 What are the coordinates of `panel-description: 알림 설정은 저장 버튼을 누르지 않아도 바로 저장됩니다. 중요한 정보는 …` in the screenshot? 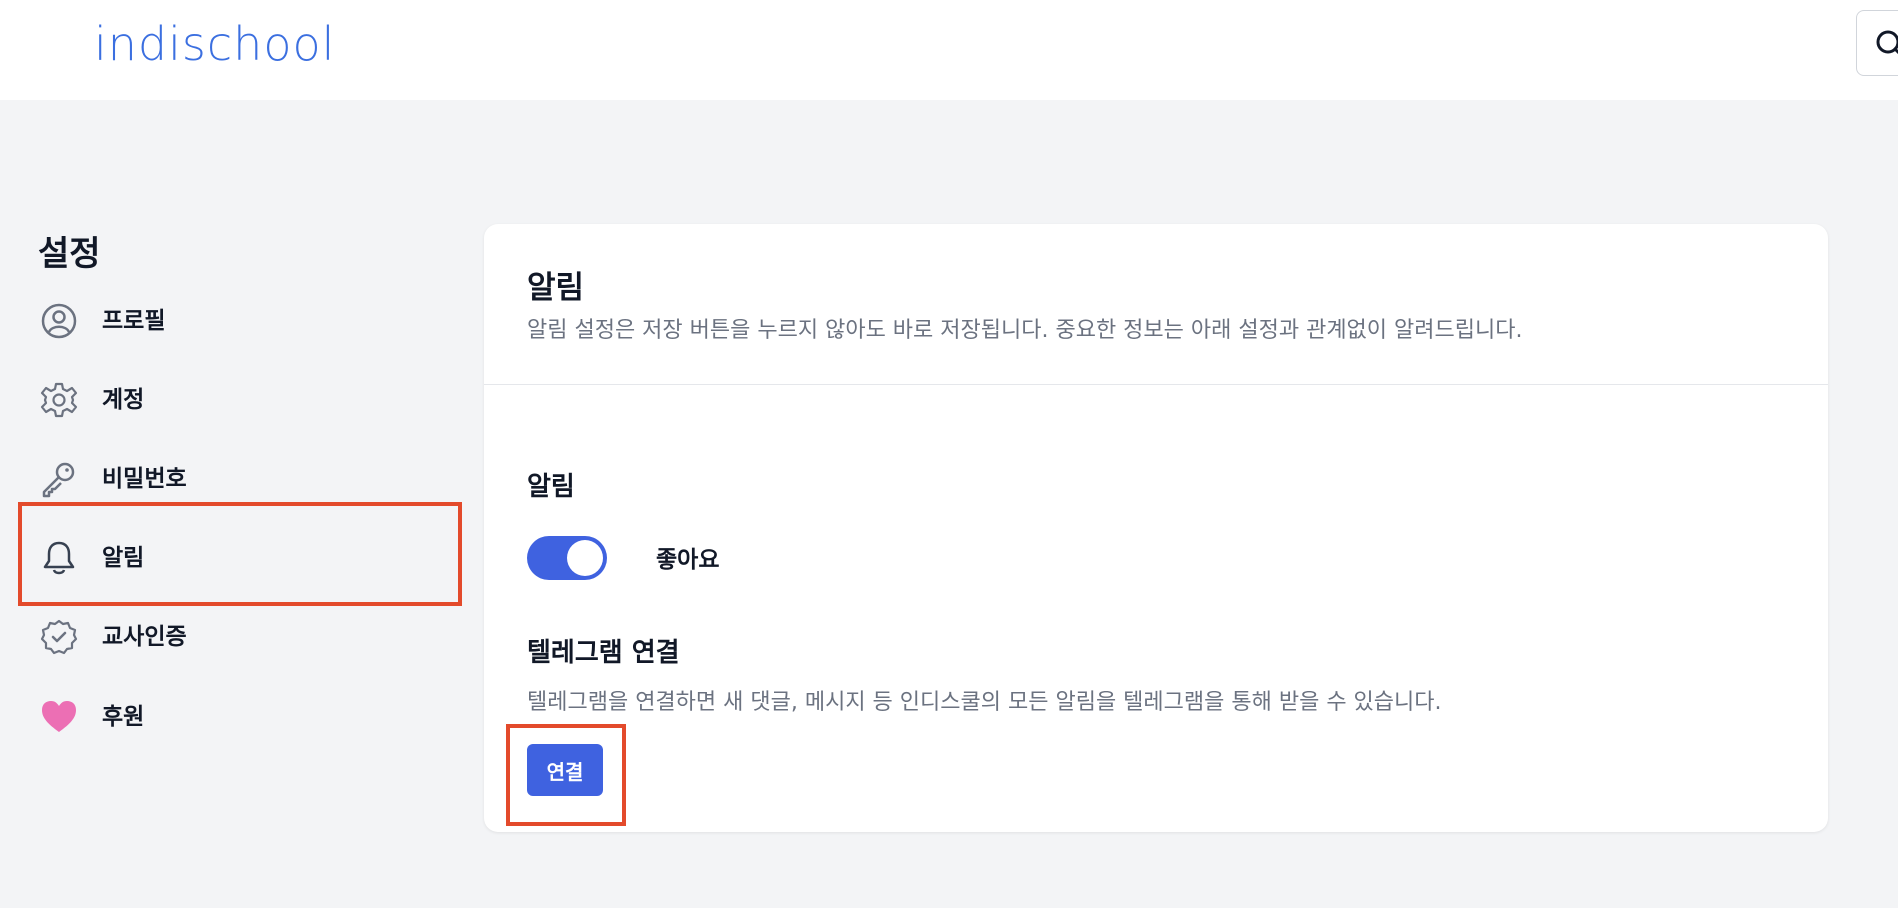 It's located at (1025, 330).